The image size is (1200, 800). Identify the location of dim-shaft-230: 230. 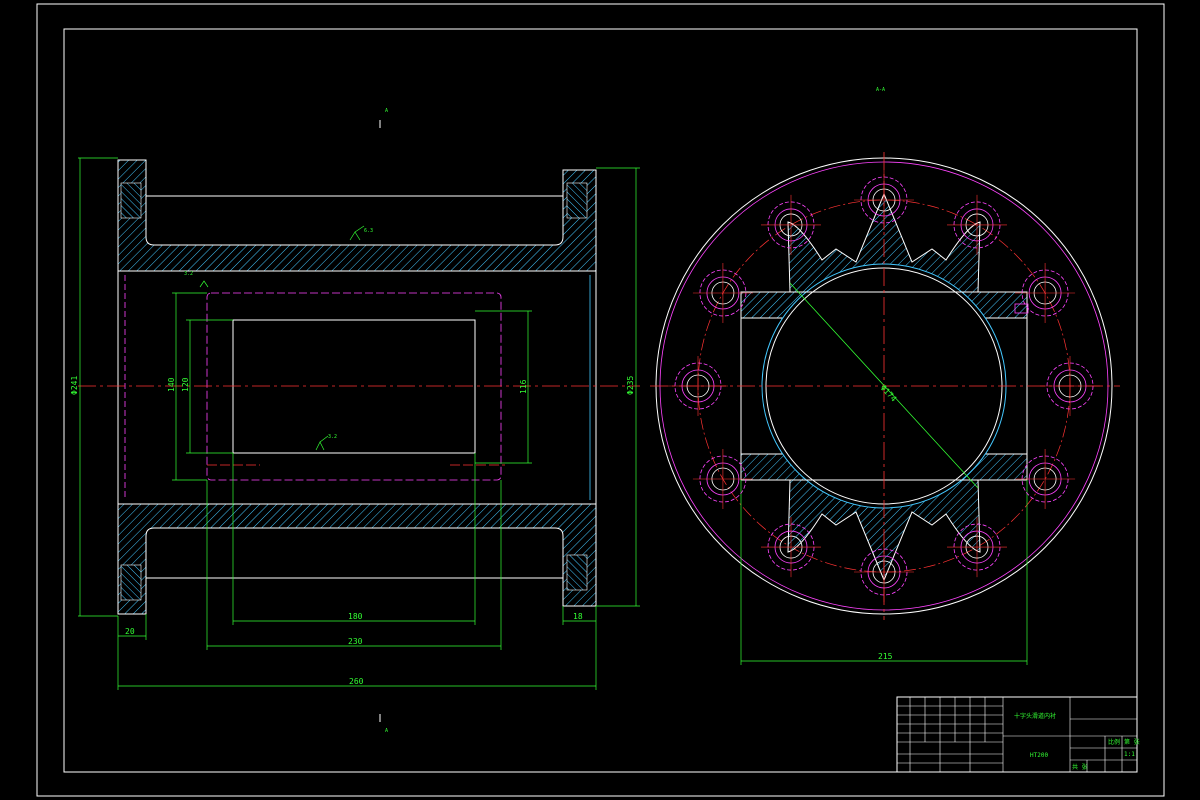
(355, 641).